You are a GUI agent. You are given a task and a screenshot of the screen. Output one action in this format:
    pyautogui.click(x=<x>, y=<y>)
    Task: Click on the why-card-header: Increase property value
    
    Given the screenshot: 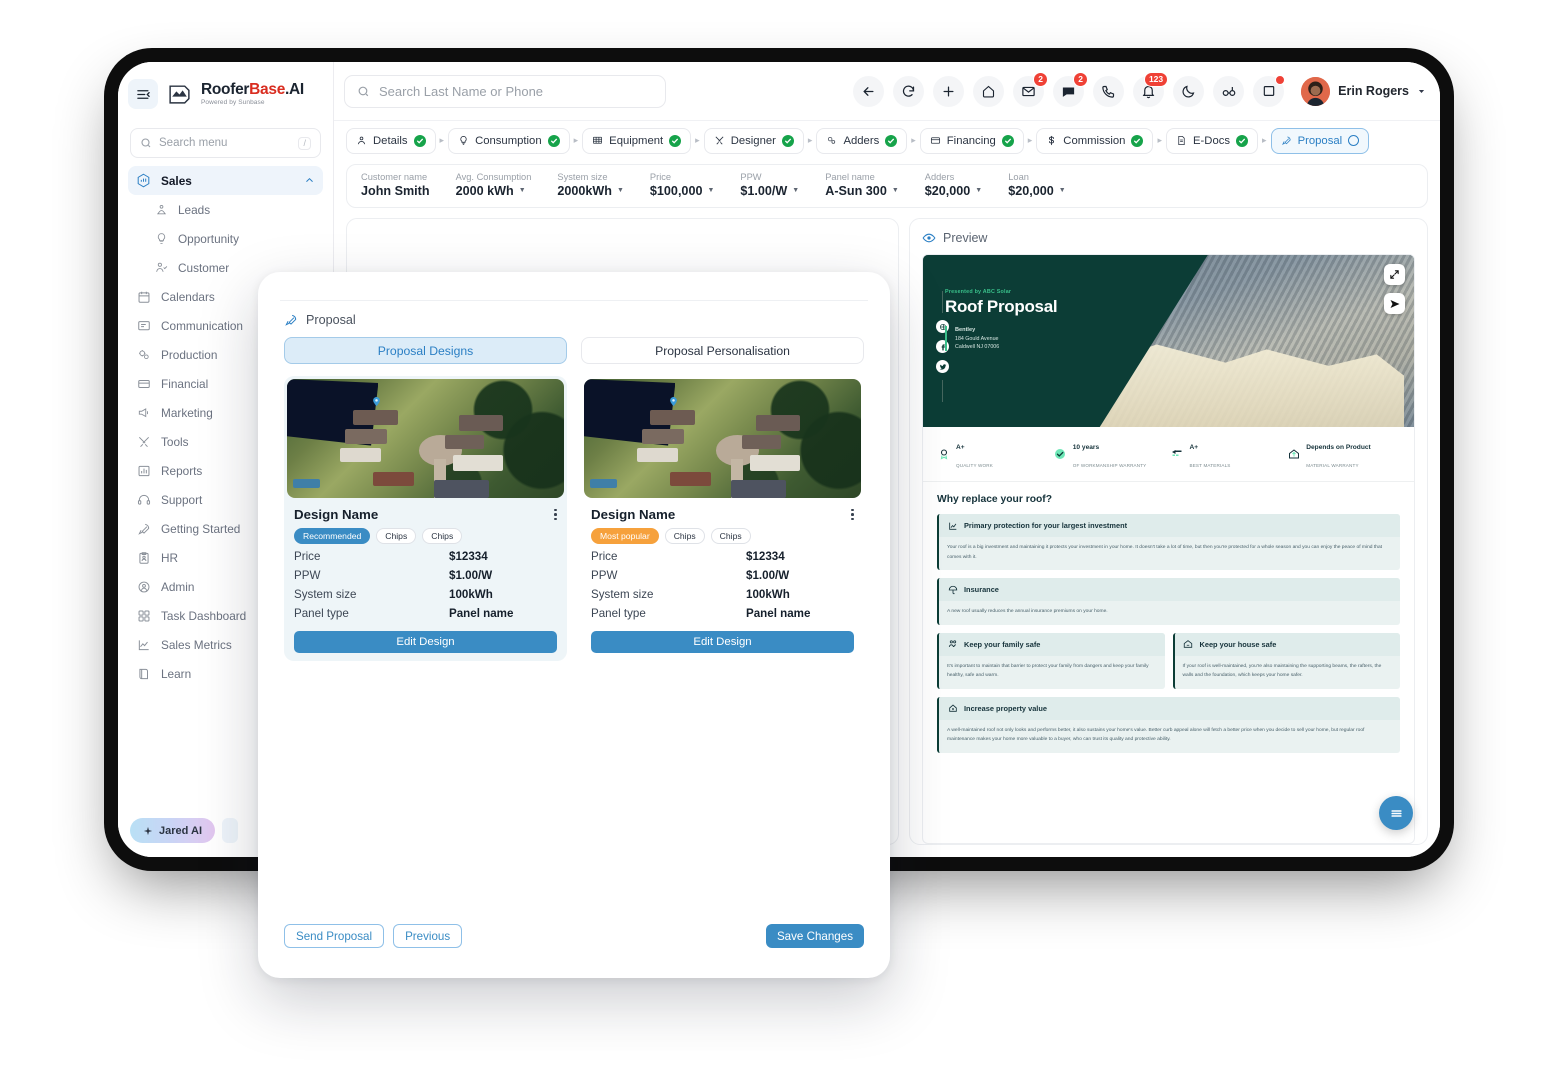 What is the action you would take?
    pyautogui.click(x=1169, y=708)
    